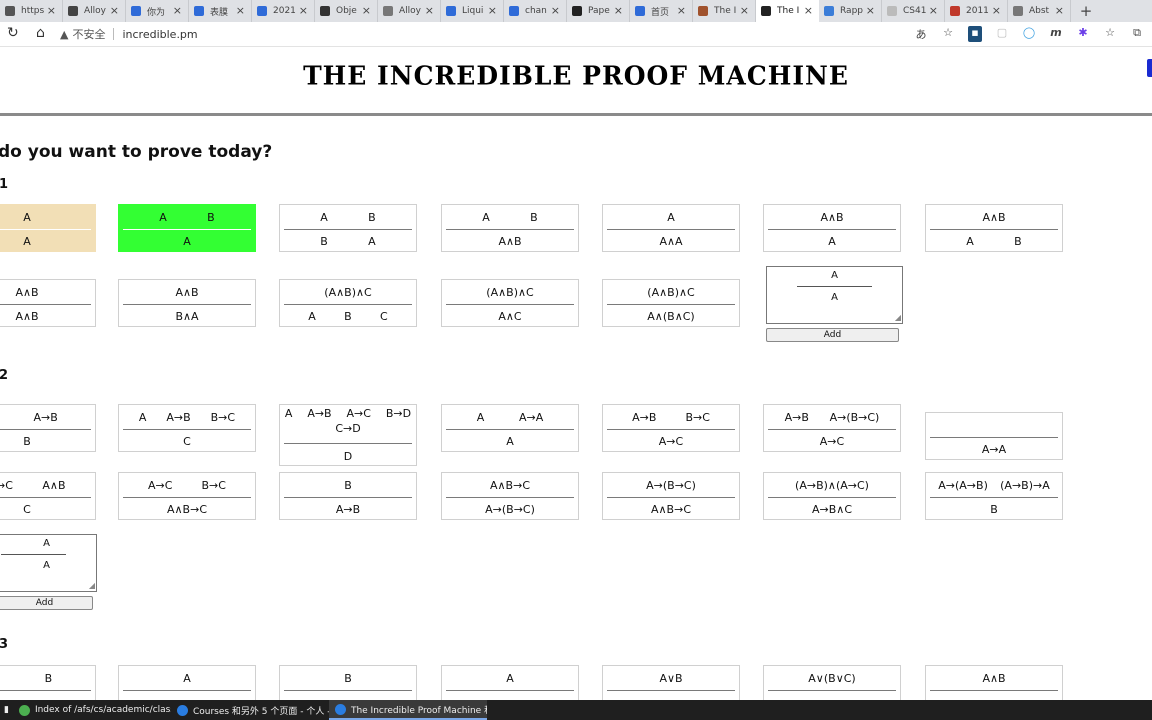 The image size is (1152, 720). What do you see at coordinates (348, 456) in the screenshot?
I see `rule-conclusion: D` at bounding box center [348, 456].